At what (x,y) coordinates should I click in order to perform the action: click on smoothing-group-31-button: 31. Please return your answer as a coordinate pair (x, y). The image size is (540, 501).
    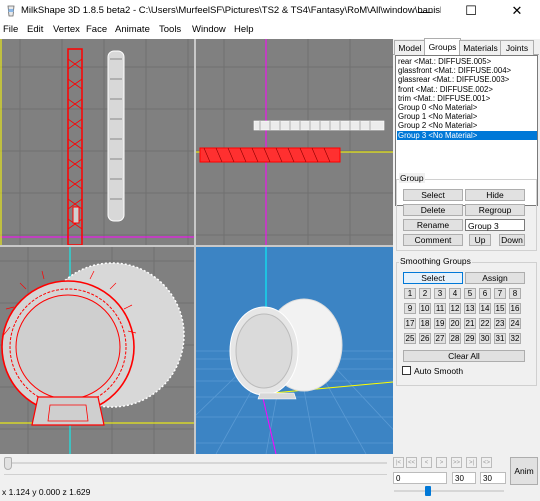
    Looking at the image, I should click on (500, 338).